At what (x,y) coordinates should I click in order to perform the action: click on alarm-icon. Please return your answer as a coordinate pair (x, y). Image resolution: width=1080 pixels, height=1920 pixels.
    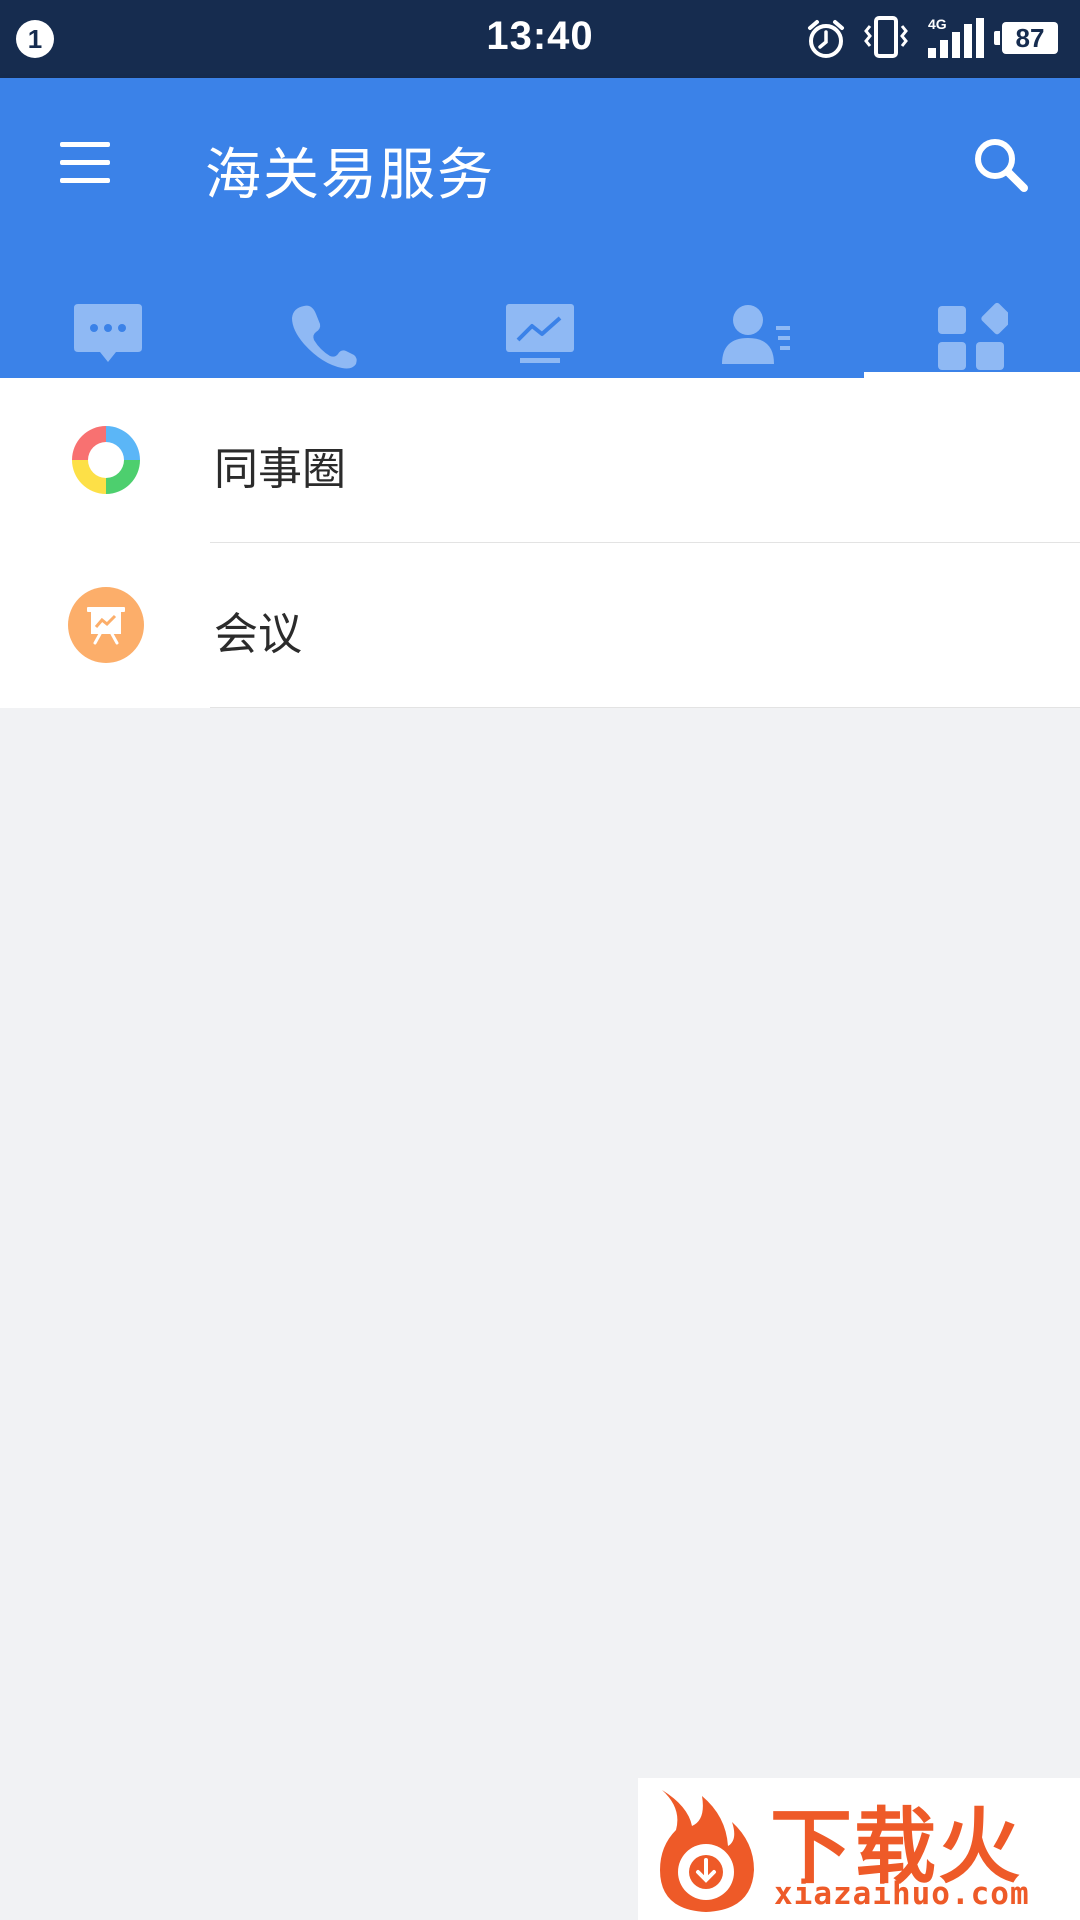
    Looking at the image, I should click on (826, 39).